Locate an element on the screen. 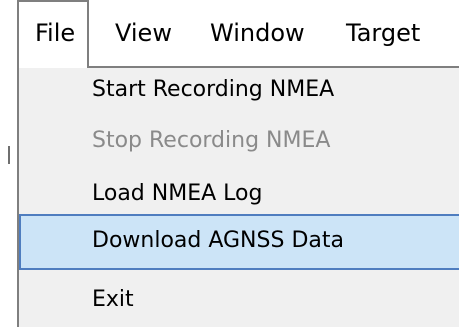 Image resolution: width=459 pixels, height=327 pixels. menu-file: File is located at coordinates (53, 34).